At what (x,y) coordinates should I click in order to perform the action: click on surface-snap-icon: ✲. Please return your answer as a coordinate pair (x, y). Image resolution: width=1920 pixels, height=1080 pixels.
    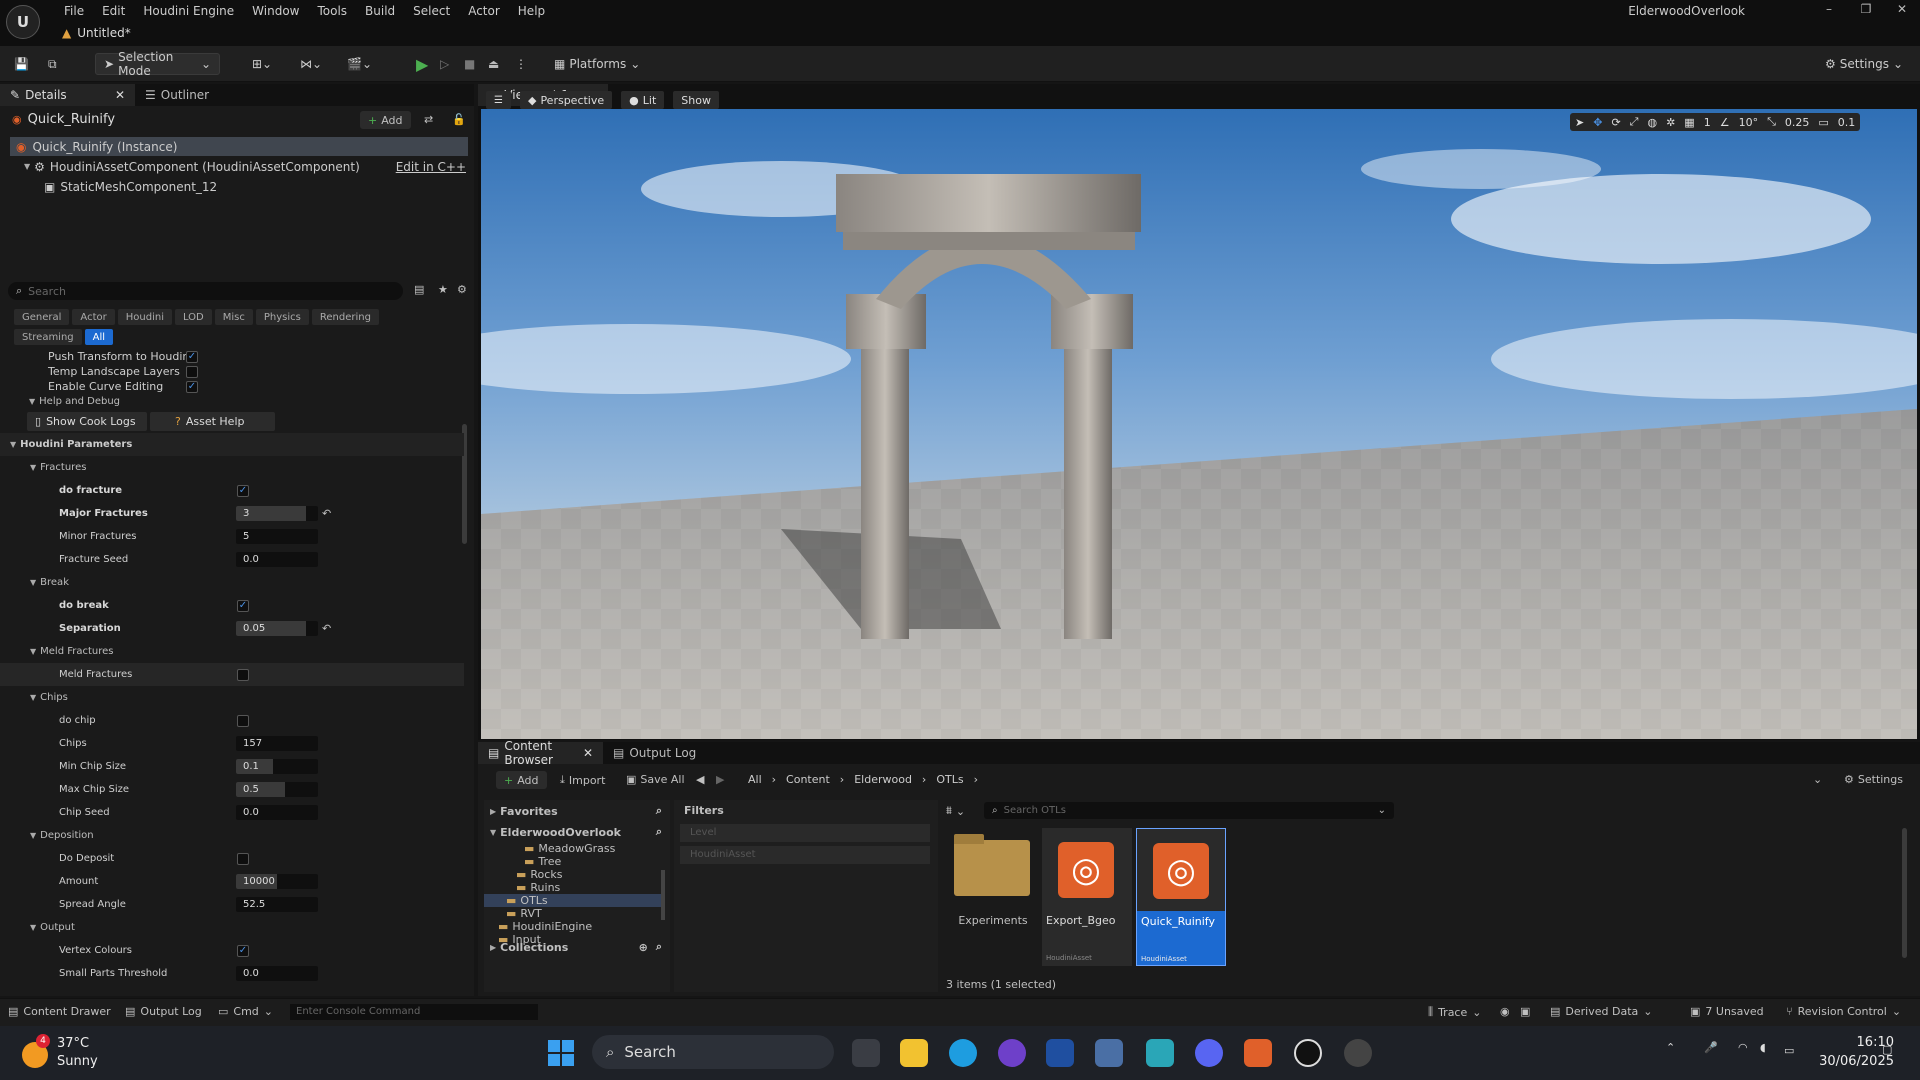
    Looking at the image, I should click on (1670, 122).